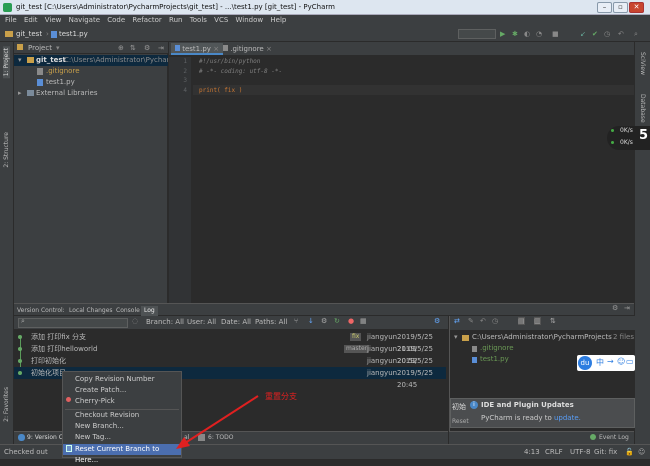 The height and width of the screenshot is (466, 650). Describe the element at coordinates (630, 361) in the screenshot. I see `ime-keyboard-icon: ▭` at that location.